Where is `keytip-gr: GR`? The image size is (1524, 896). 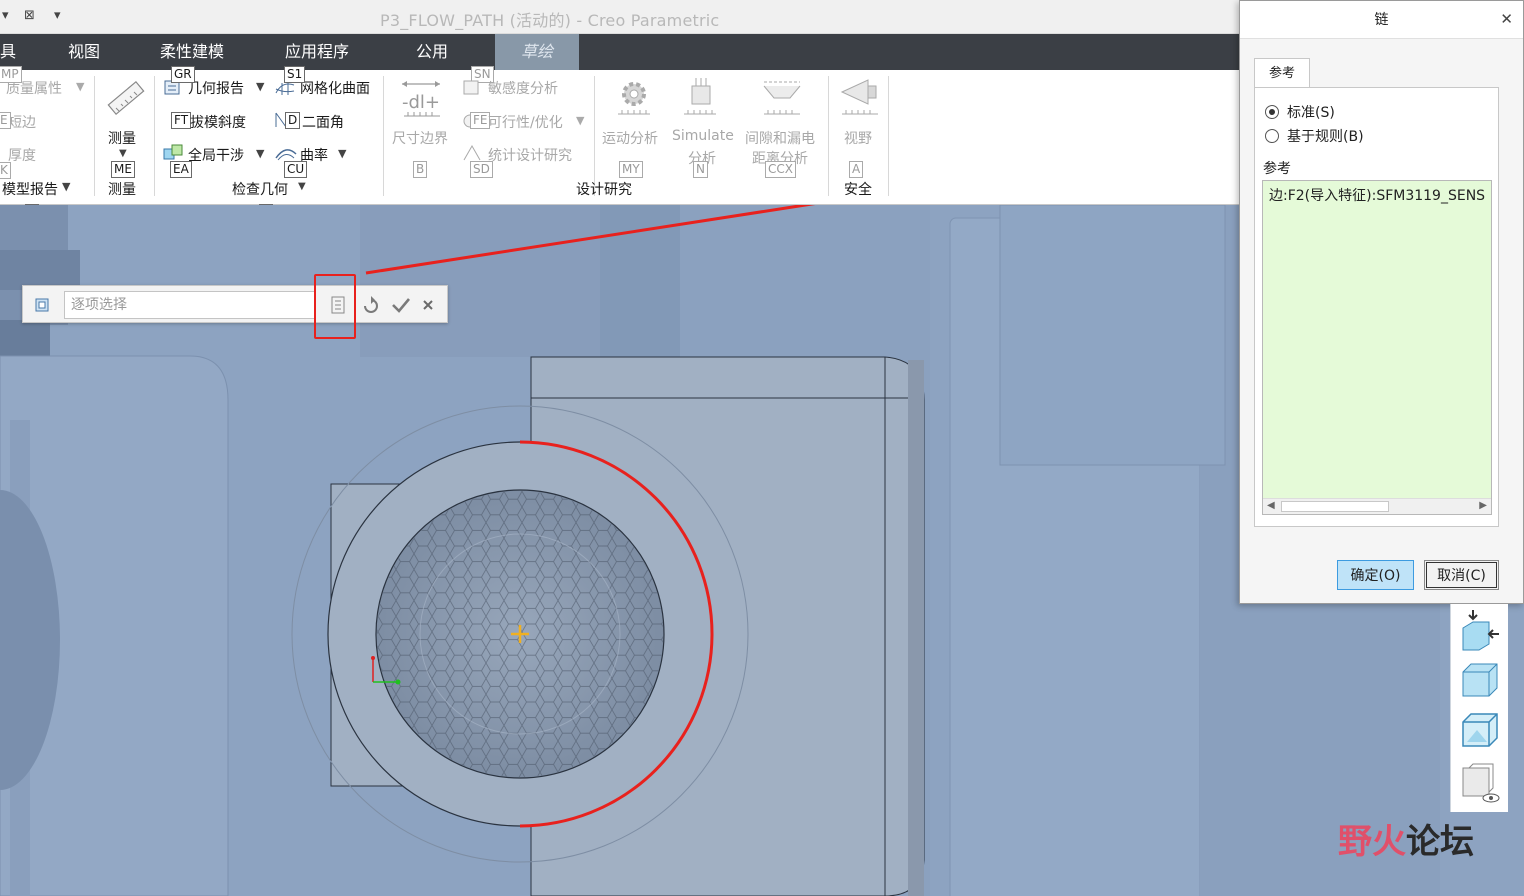 keytip-gr: GR is located at coordinates (183, 74).